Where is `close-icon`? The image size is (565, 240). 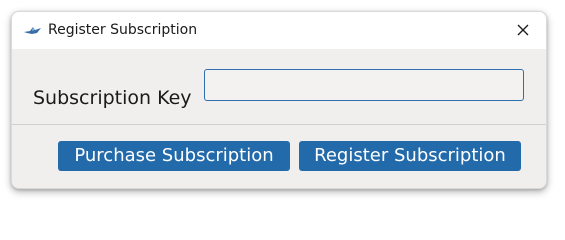
close-icon is located at coordinates (523, 30).